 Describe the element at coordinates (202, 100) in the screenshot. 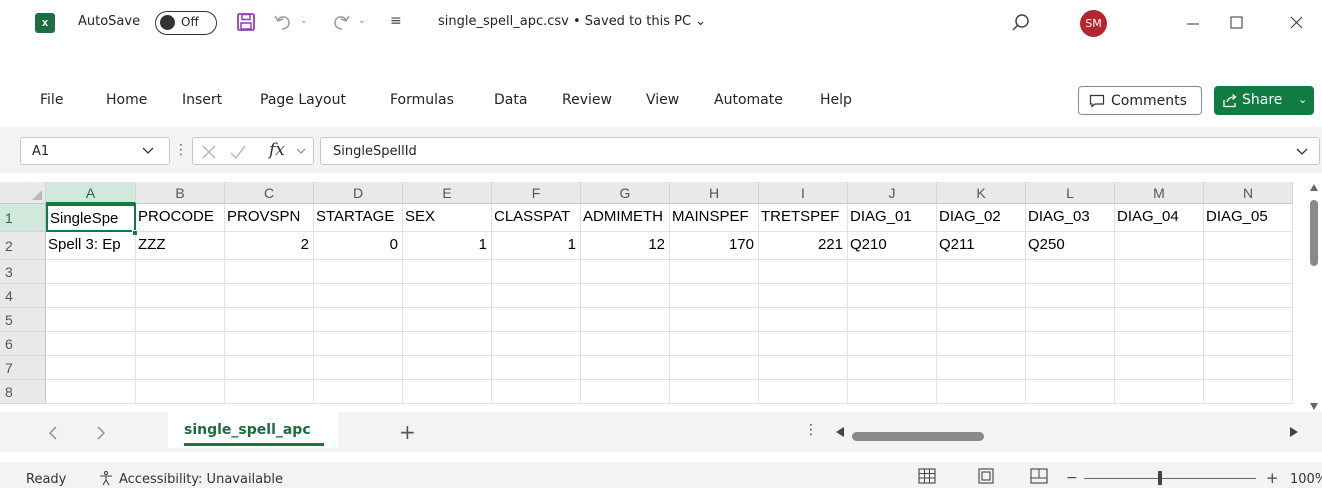

I see `tab-insert: Insert` at that location.